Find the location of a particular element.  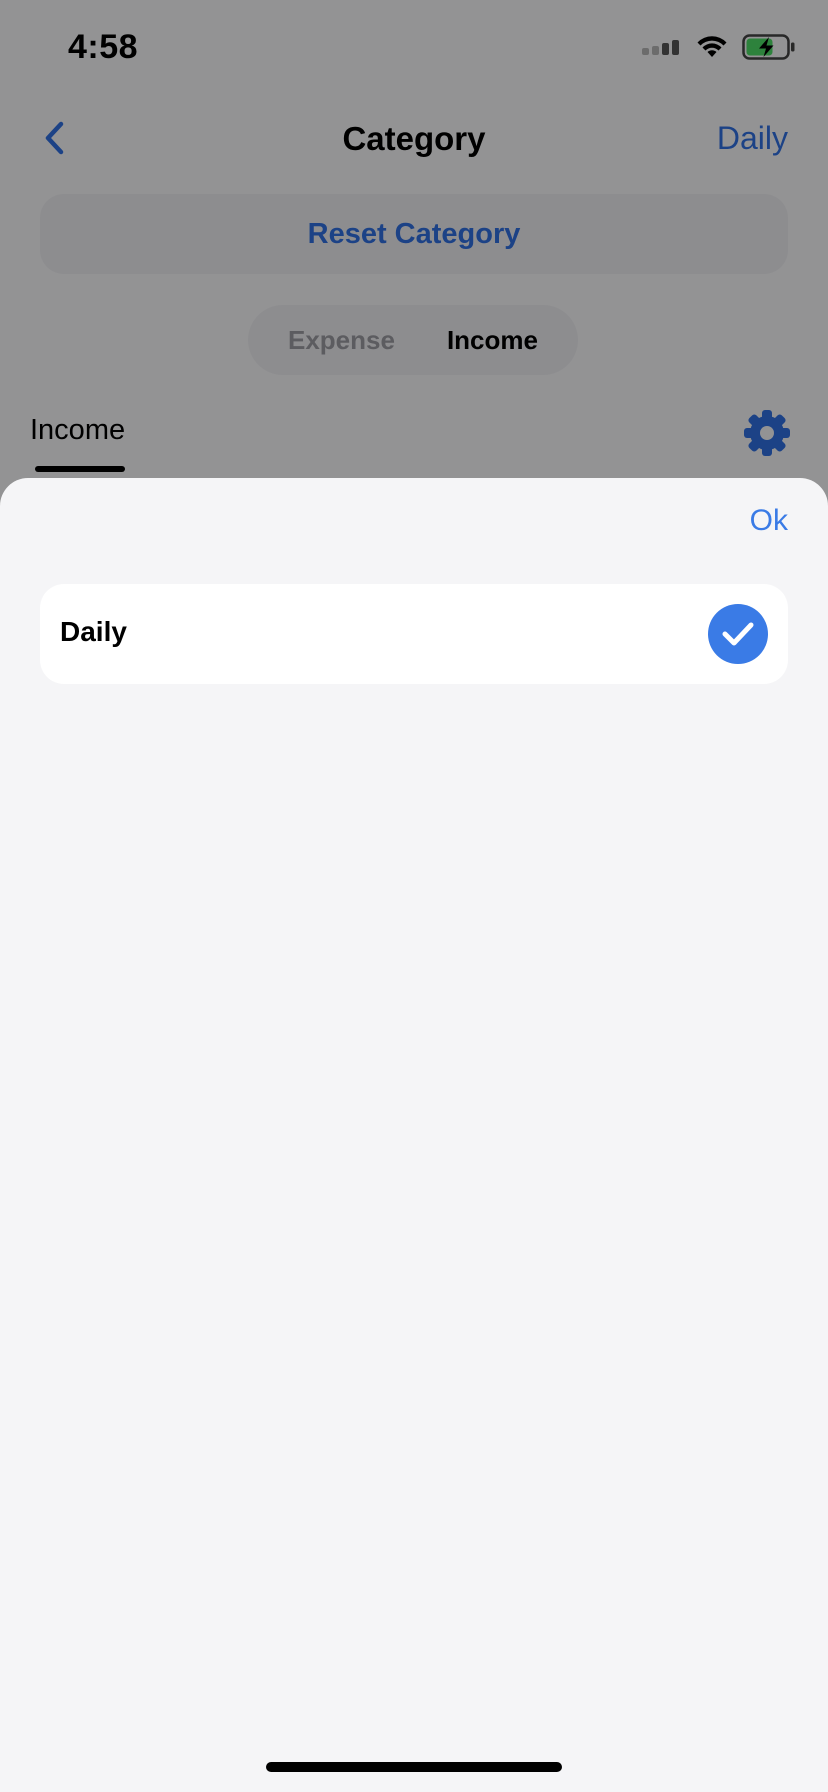

option-daily: Daily is located at coordinates (414, 634).